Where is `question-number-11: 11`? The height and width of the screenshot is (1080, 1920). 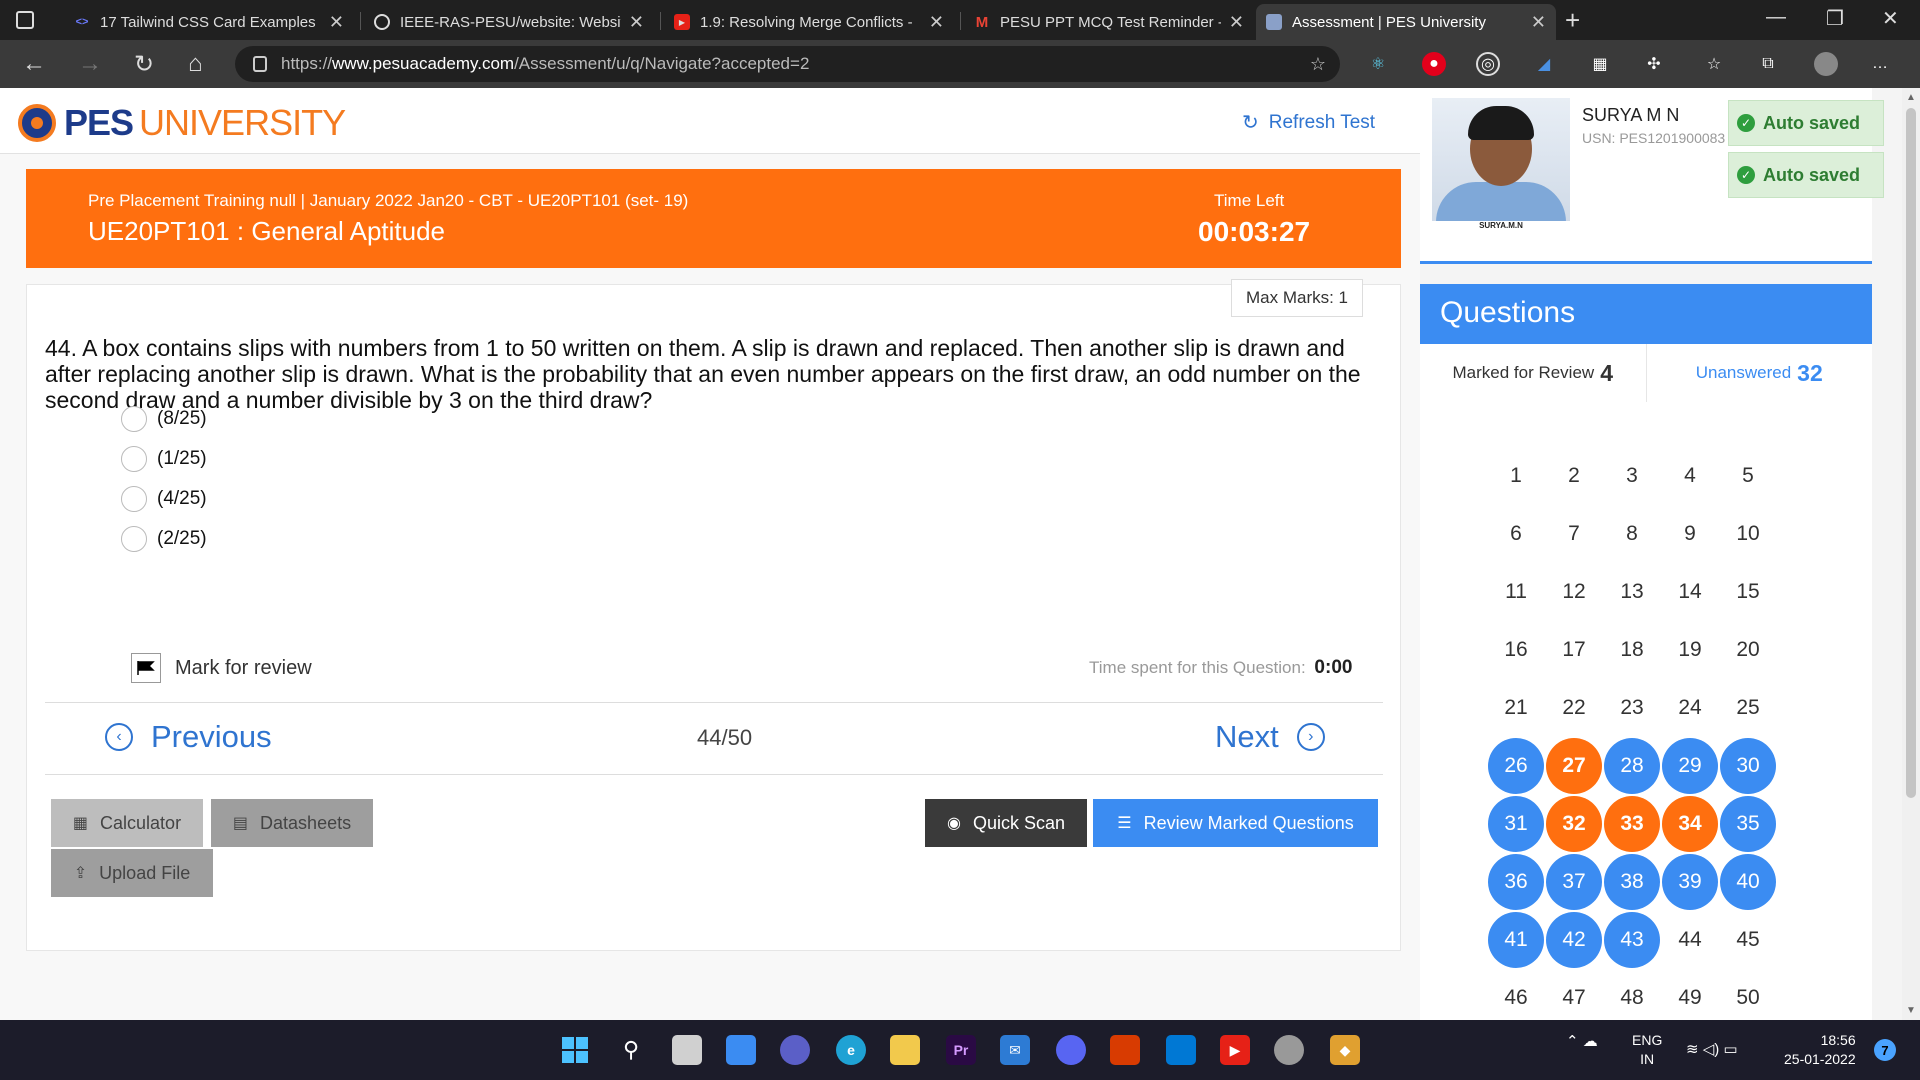 question-number-11: 11 is located at coordinates (1516, 592).